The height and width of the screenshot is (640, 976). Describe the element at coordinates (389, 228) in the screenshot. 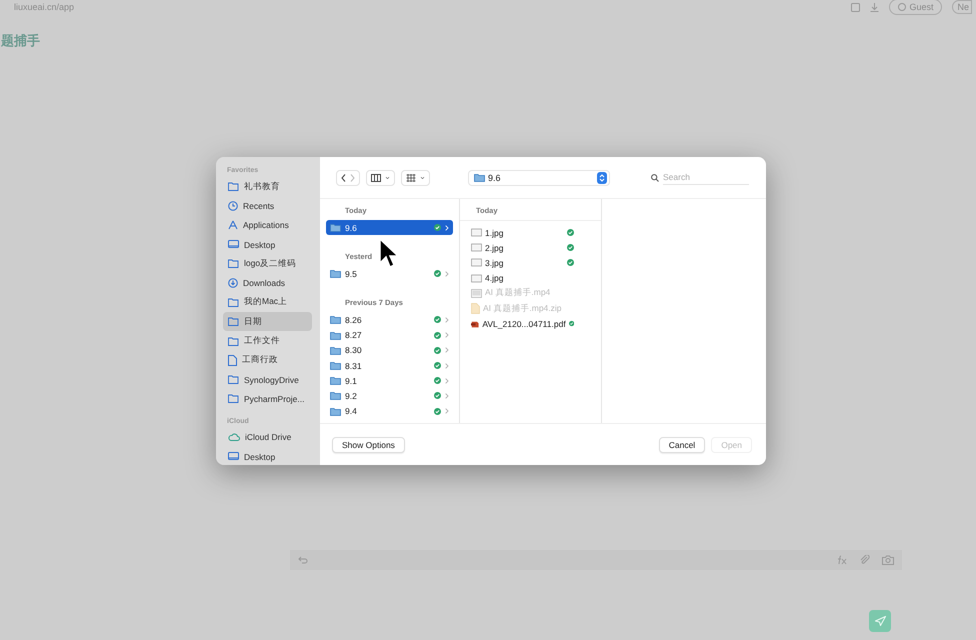

I see `folder-row: 9.6` at that location.